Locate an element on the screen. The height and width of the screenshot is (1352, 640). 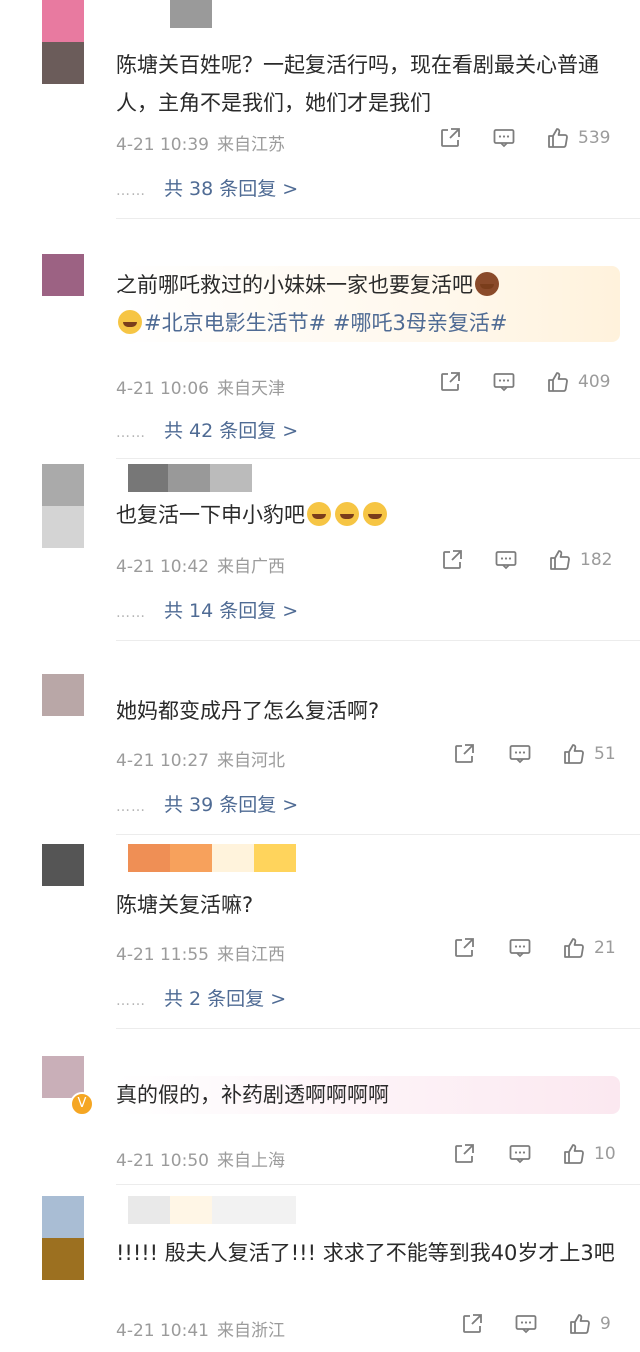
like-button: 9 is located at coordinates (589, 1324).